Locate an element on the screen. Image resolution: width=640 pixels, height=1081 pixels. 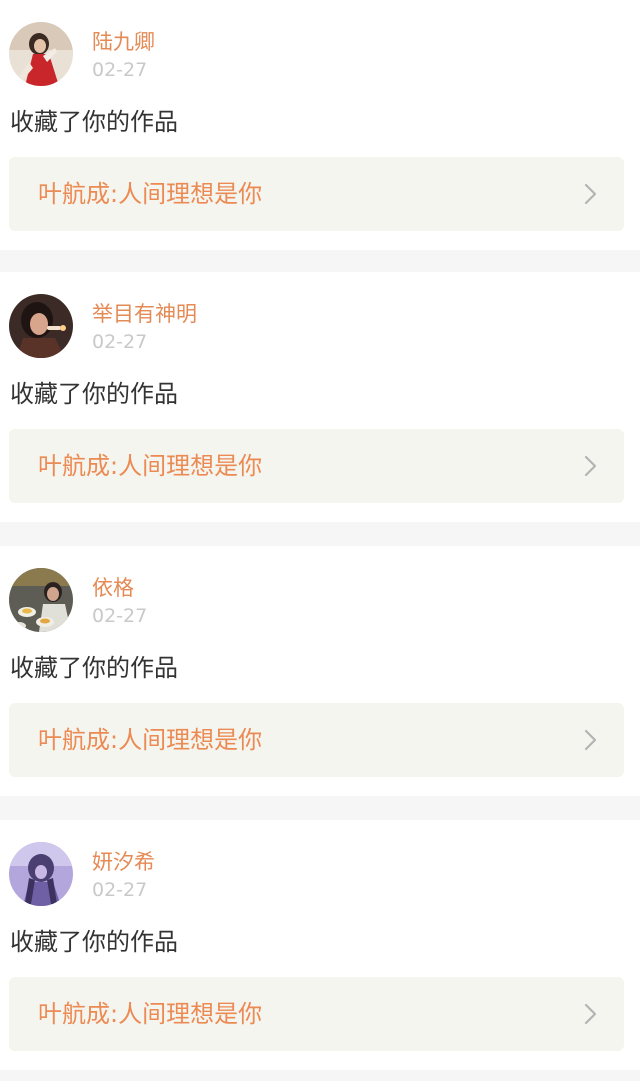
avatar-purple-portrait-icon is located at coordinates (41, 874).